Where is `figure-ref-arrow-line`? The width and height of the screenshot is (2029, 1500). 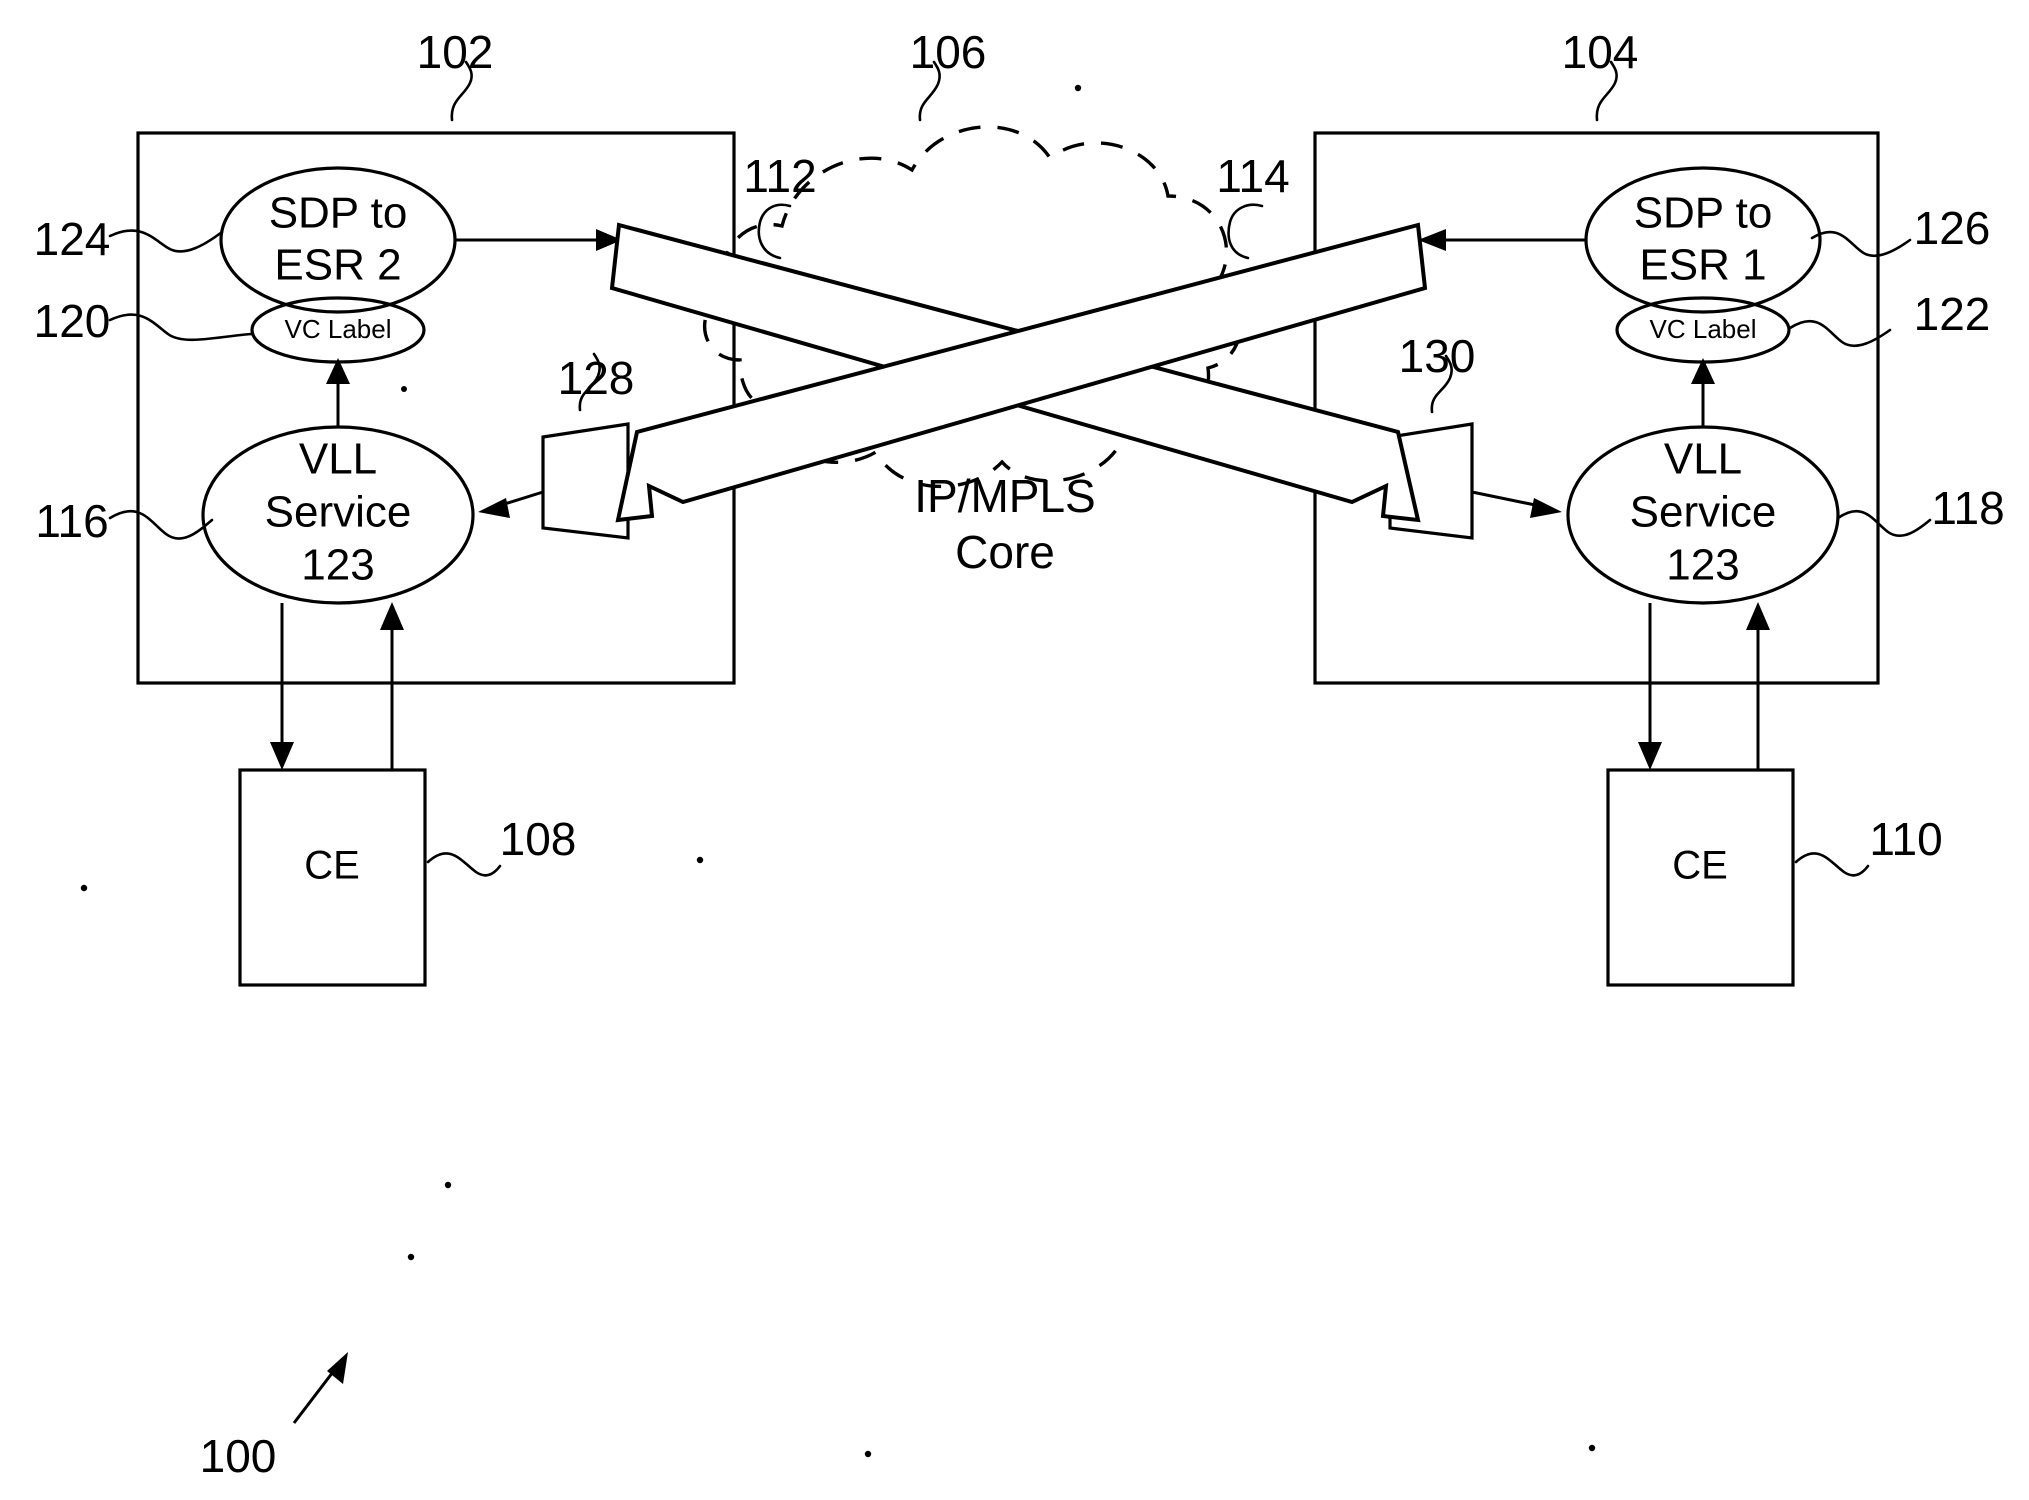 figure-ref-arrow-line is located at coordinates (315, 1395).